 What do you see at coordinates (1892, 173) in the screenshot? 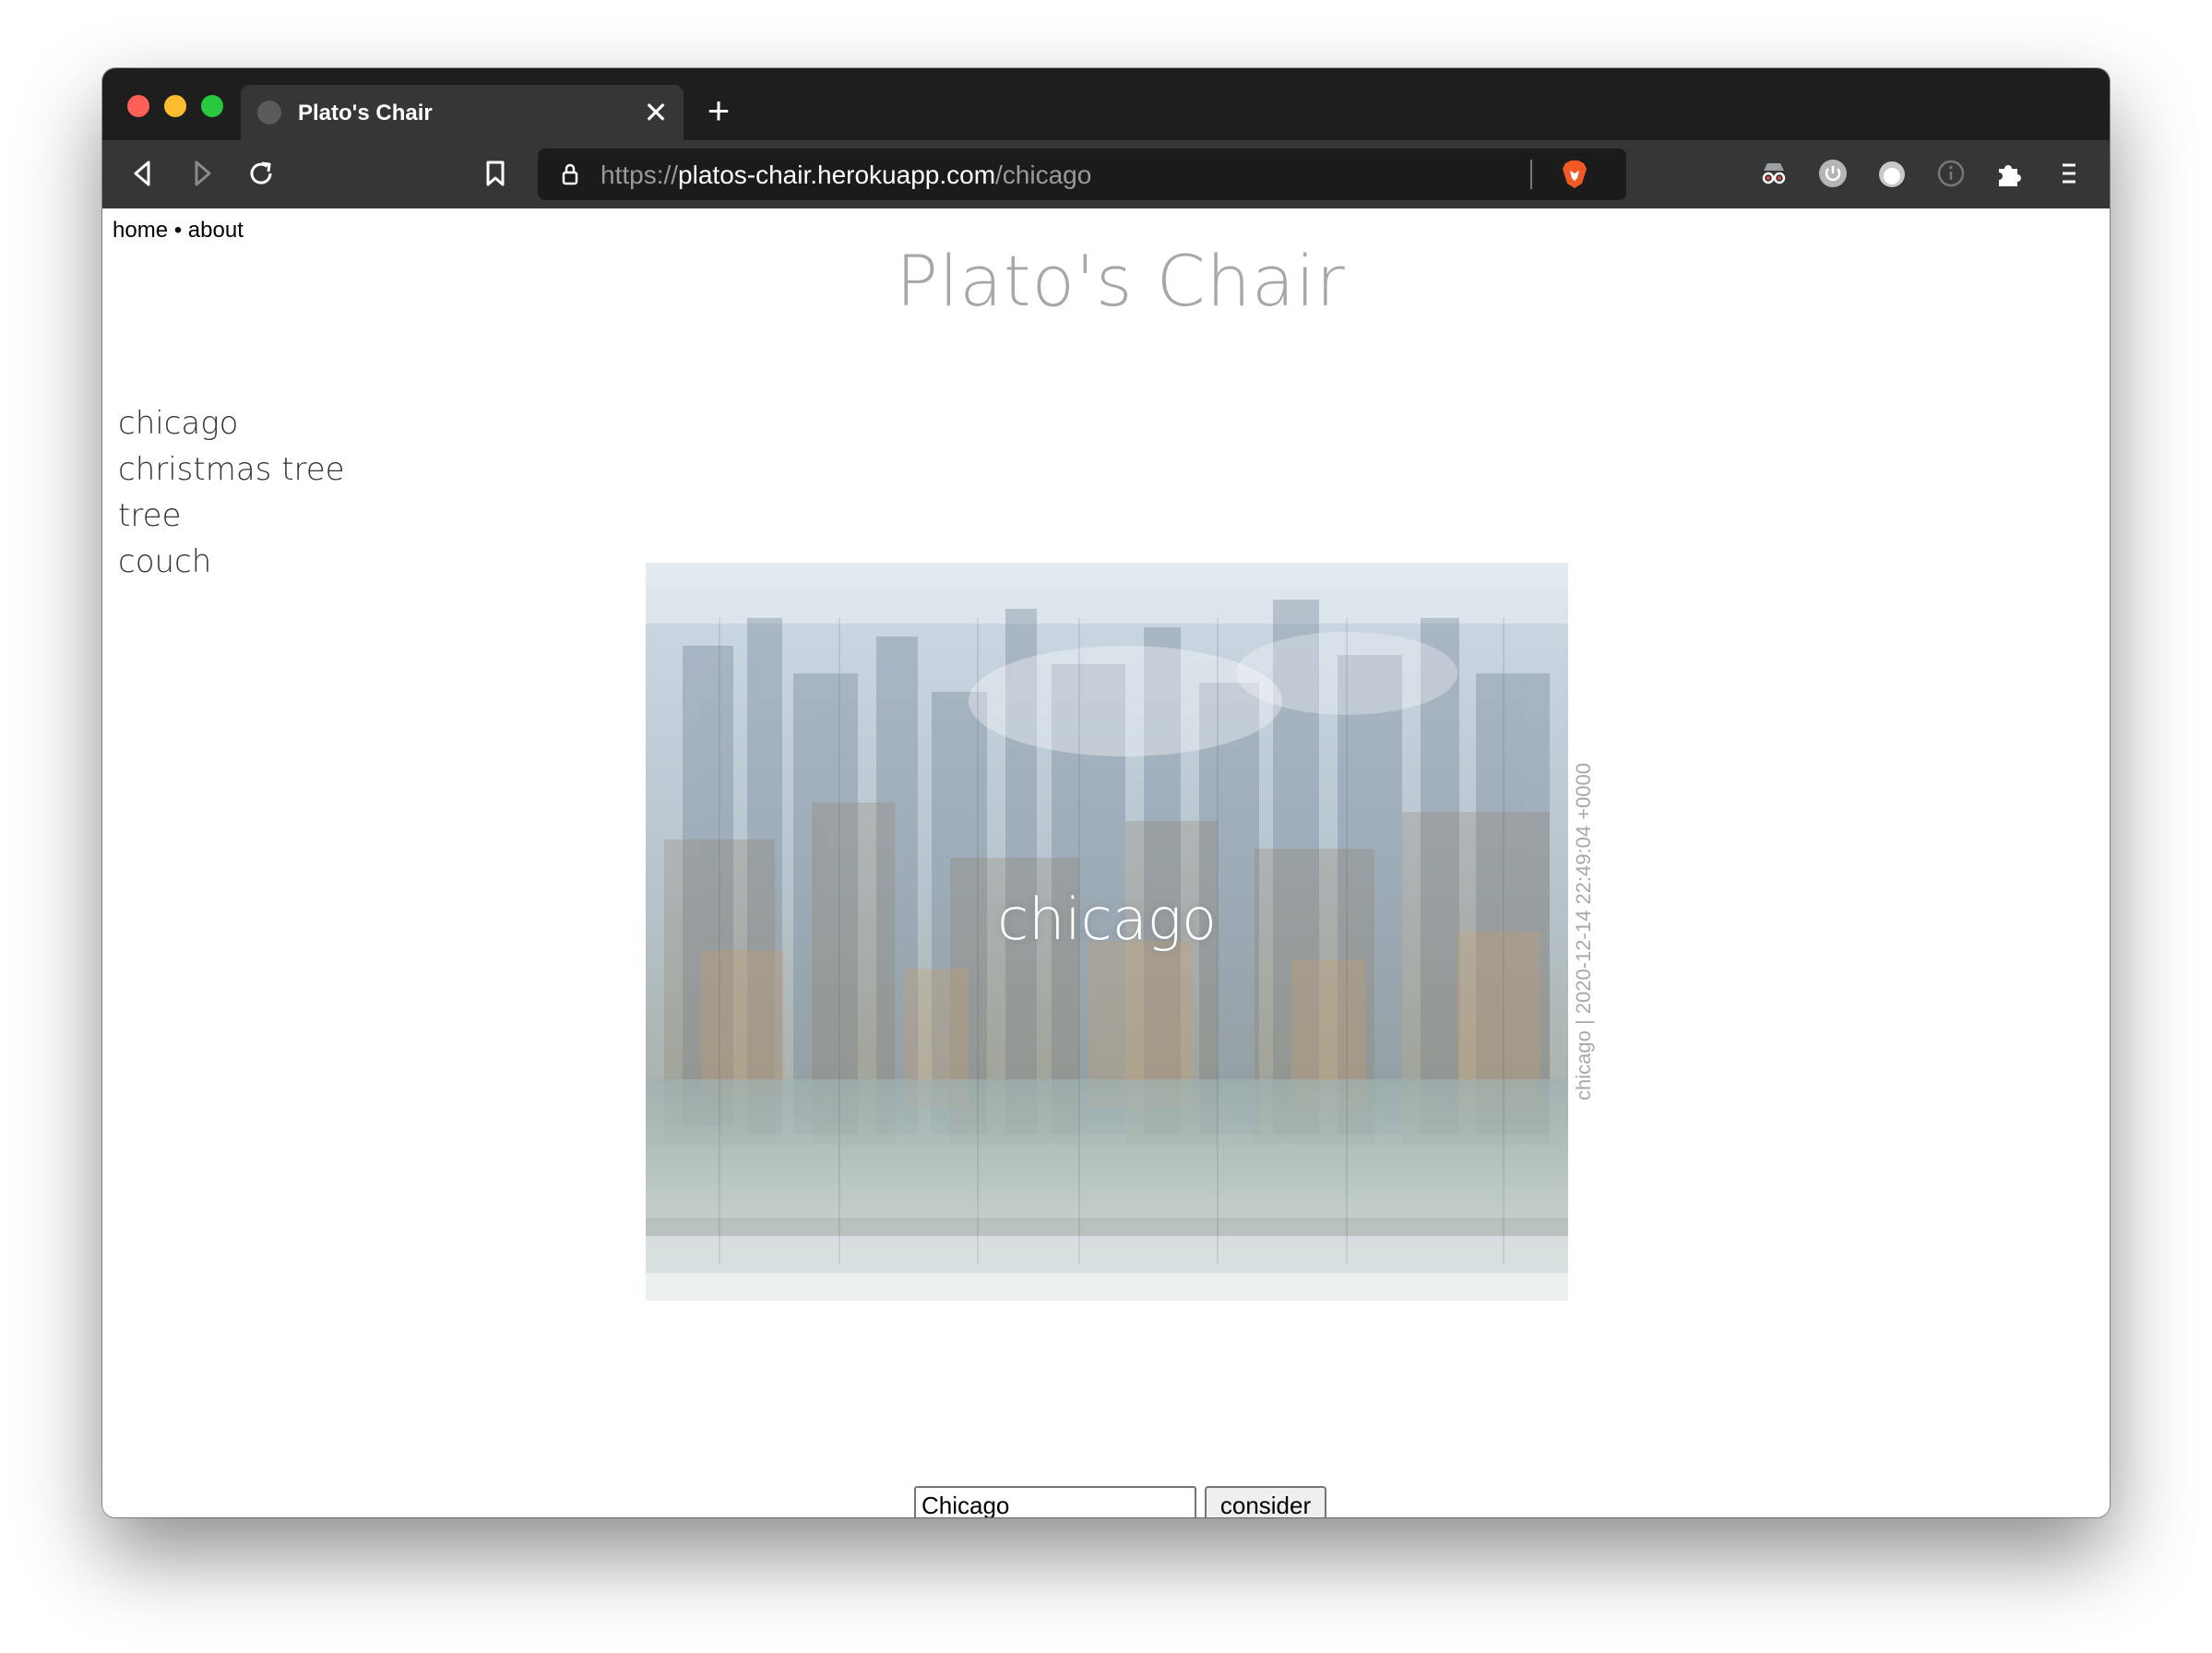
I see `extension-icon` at bounding box center [1892, 173].